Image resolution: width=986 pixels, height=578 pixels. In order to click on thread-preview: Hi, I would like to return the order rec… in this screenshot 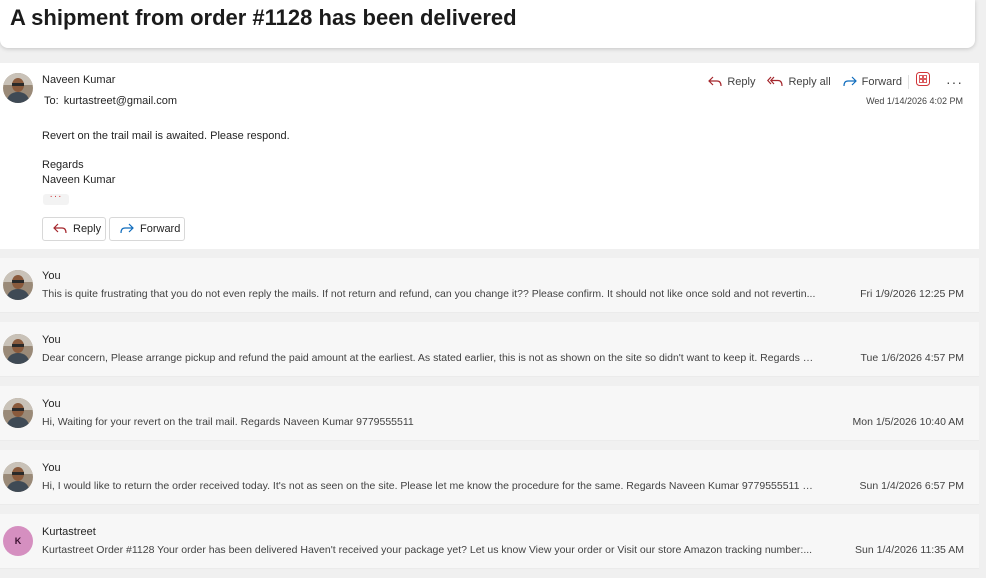, I will do `click(429, 486)`.